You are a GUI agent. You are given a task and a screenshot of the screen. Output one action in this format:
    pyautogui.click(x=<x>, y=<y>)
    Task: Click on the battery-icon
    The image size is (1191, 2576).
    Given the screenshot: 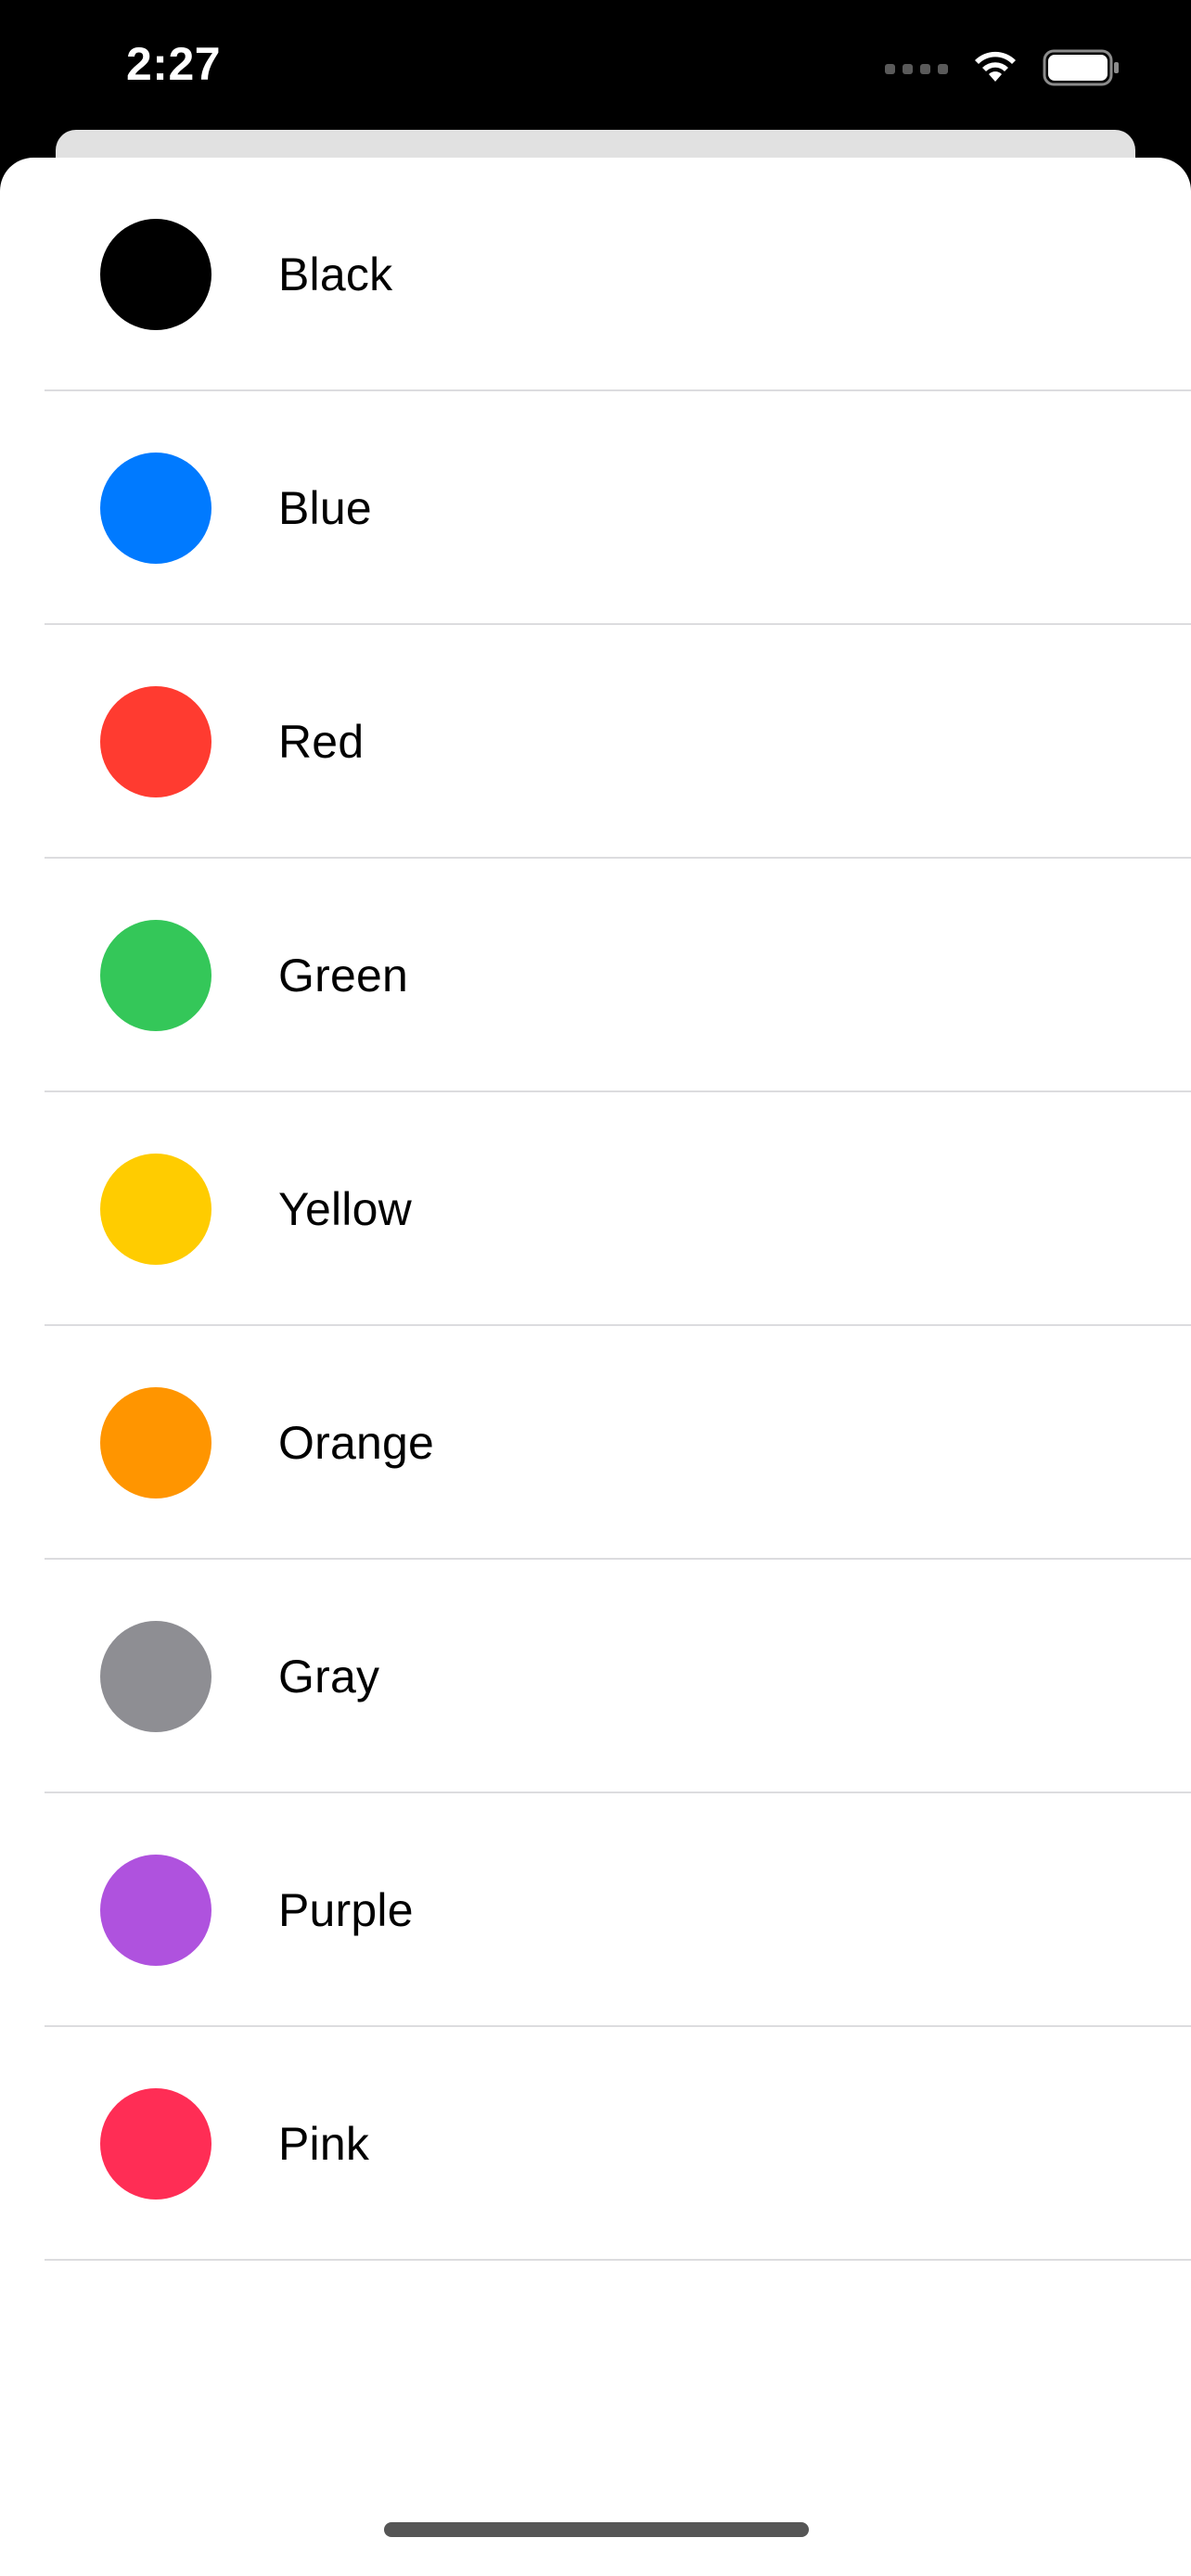 What is the action you would take?
    pyautogui.click(x=1081, y=67)
    